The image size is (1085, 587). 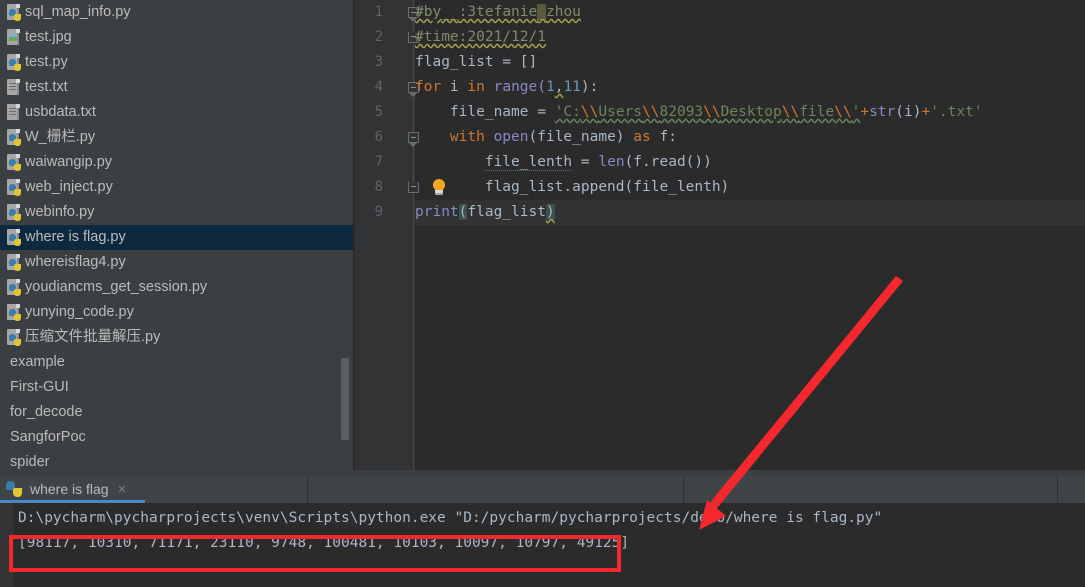 What do you see at coordinates (46, 87) in the screenshot?
I see `tree-item-label: test.txt` at bounding box center [46, 87].